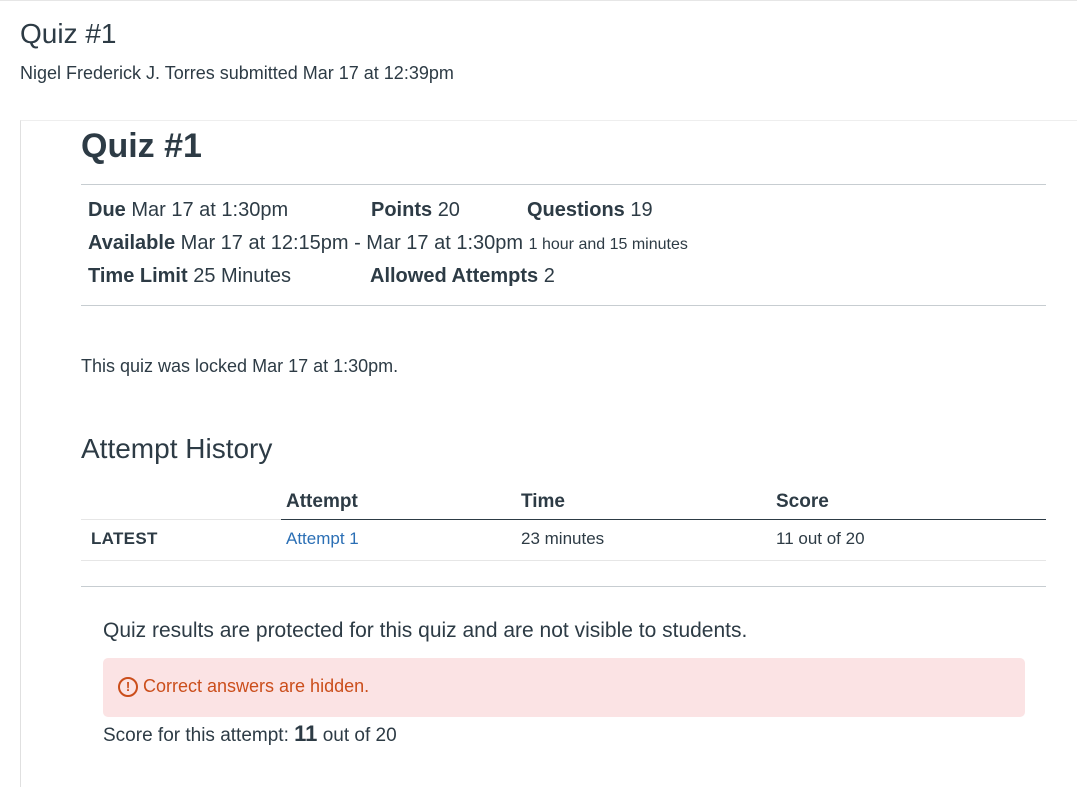 The width and height of the screenshot is (1077, 787). I want to click on score-prefix: Score for this attempt:, so click(196, 735).